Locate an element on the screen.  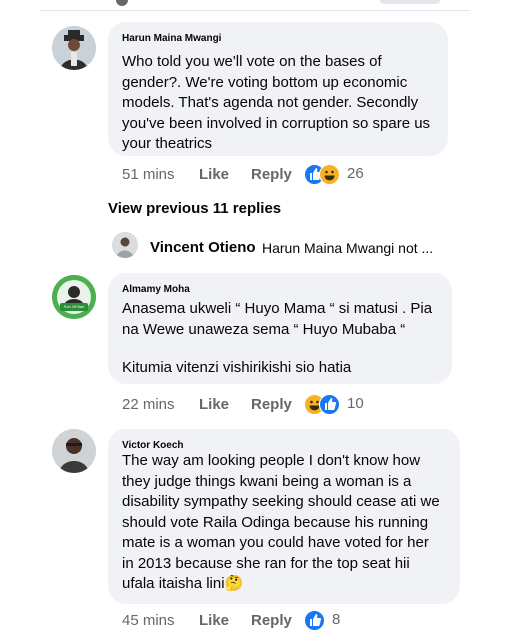
comment-meta: 51 mins is located at coordinates (148, 174).